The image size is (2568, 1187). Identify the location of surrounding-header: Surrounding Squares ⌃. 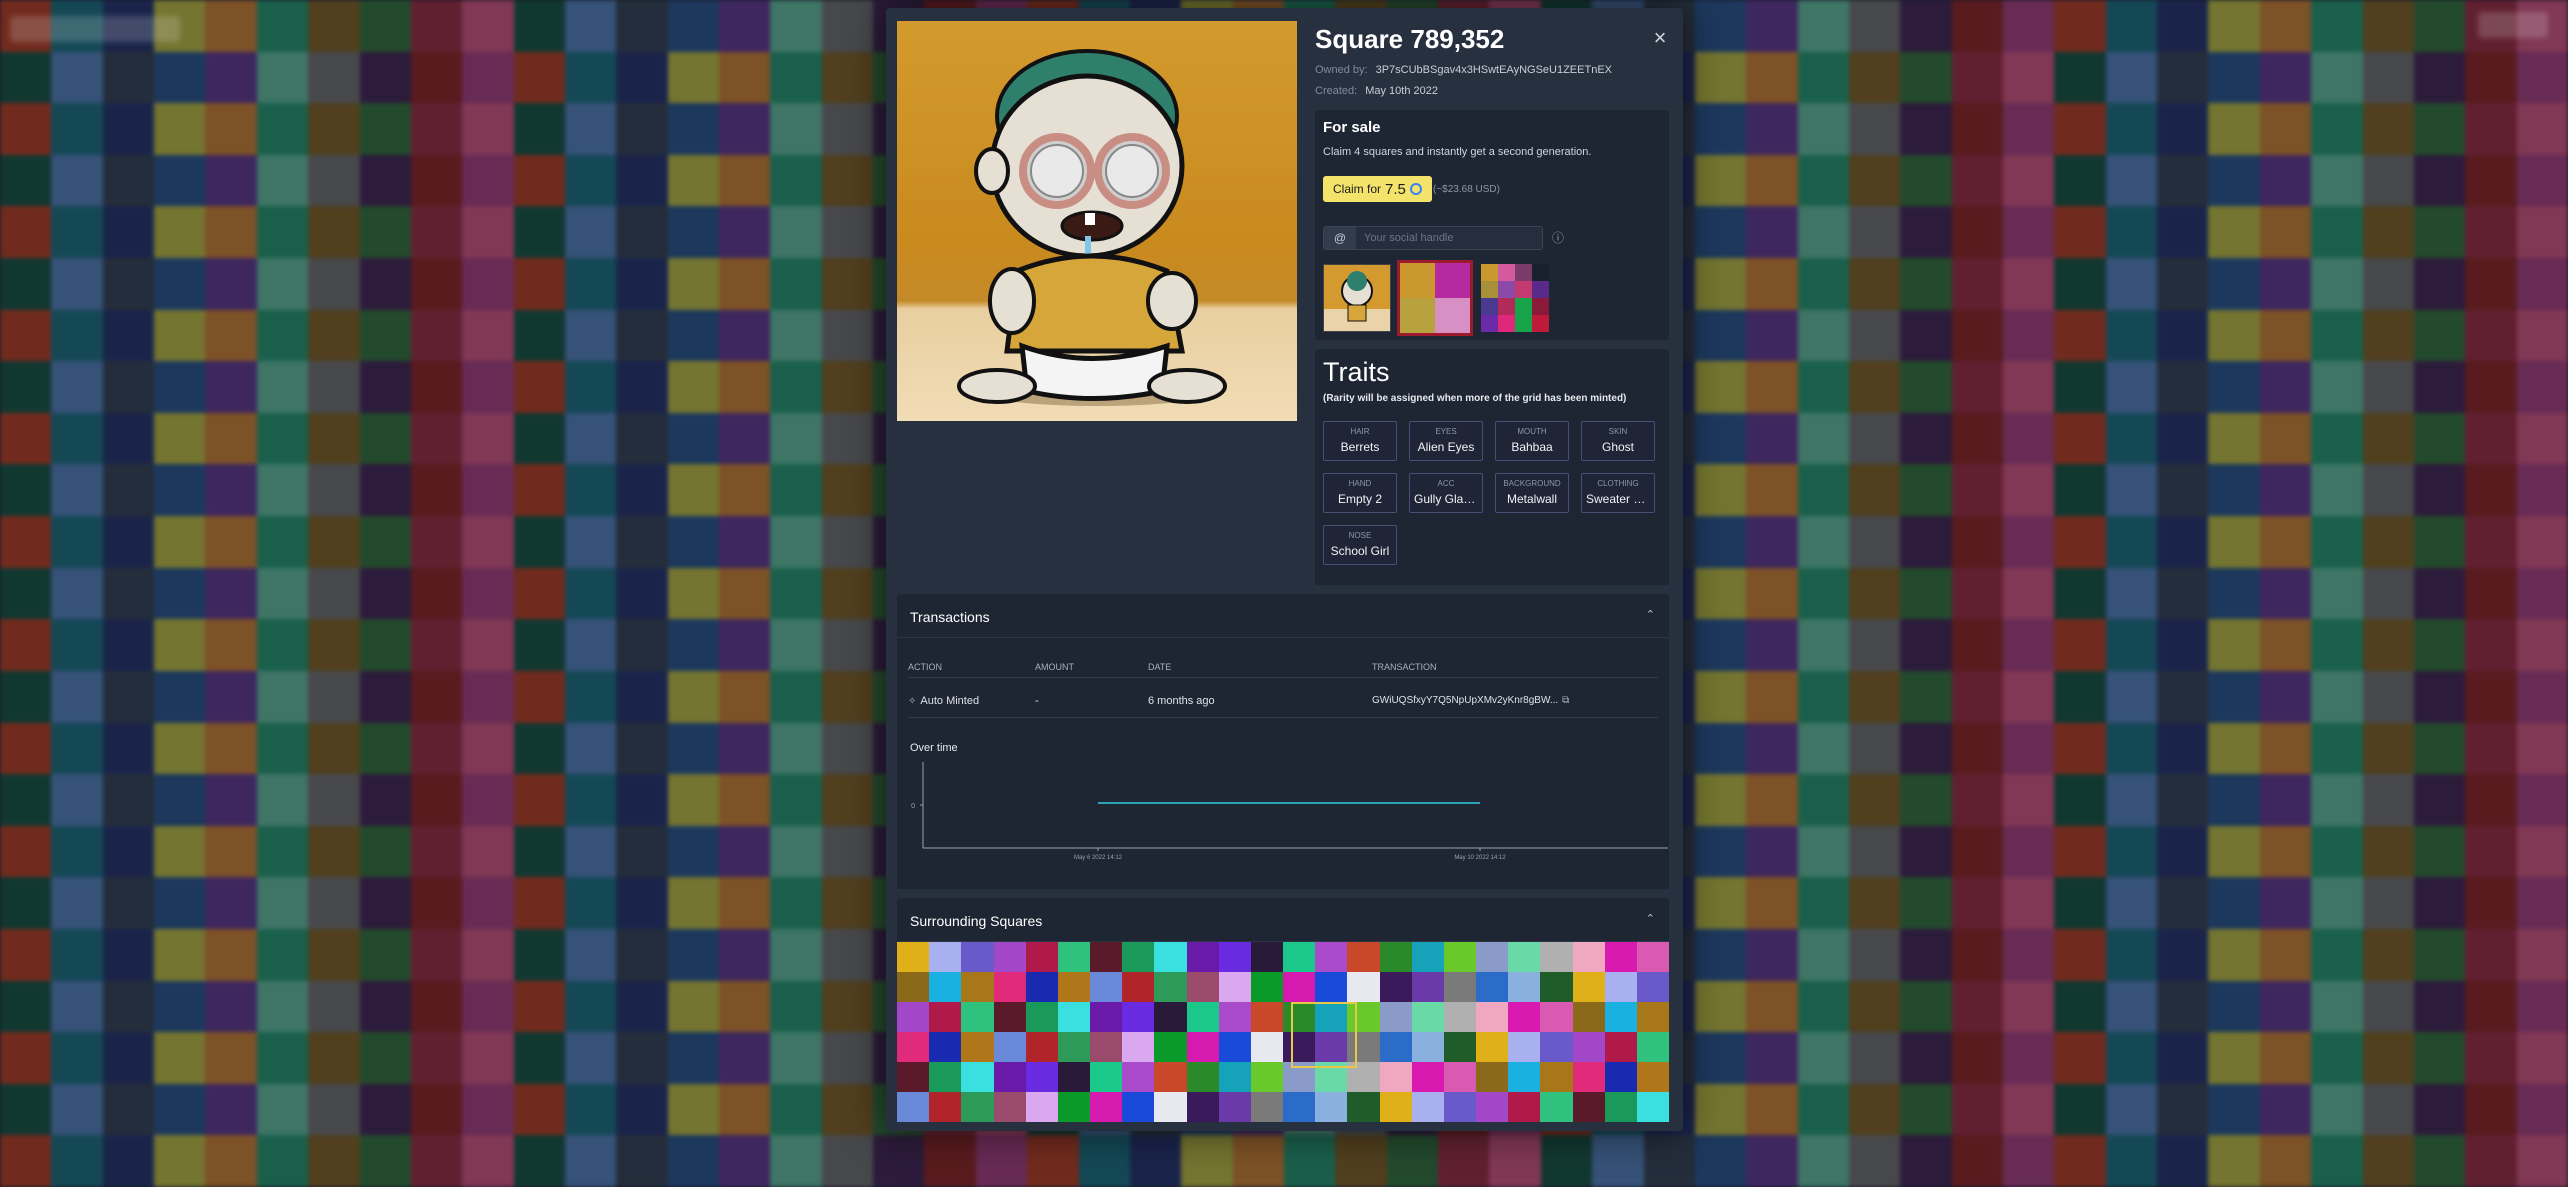
(1283, 920).